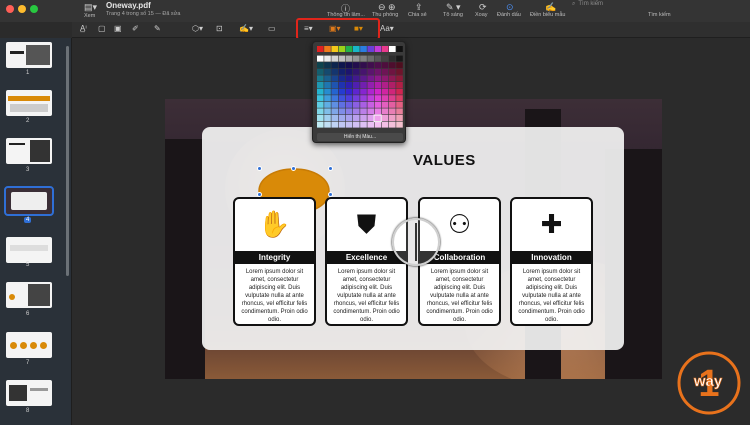 Image resolution: width=750 pixels, height=425 pixels. I want to click on text-style-button: Aa▾, so click(387, 28).